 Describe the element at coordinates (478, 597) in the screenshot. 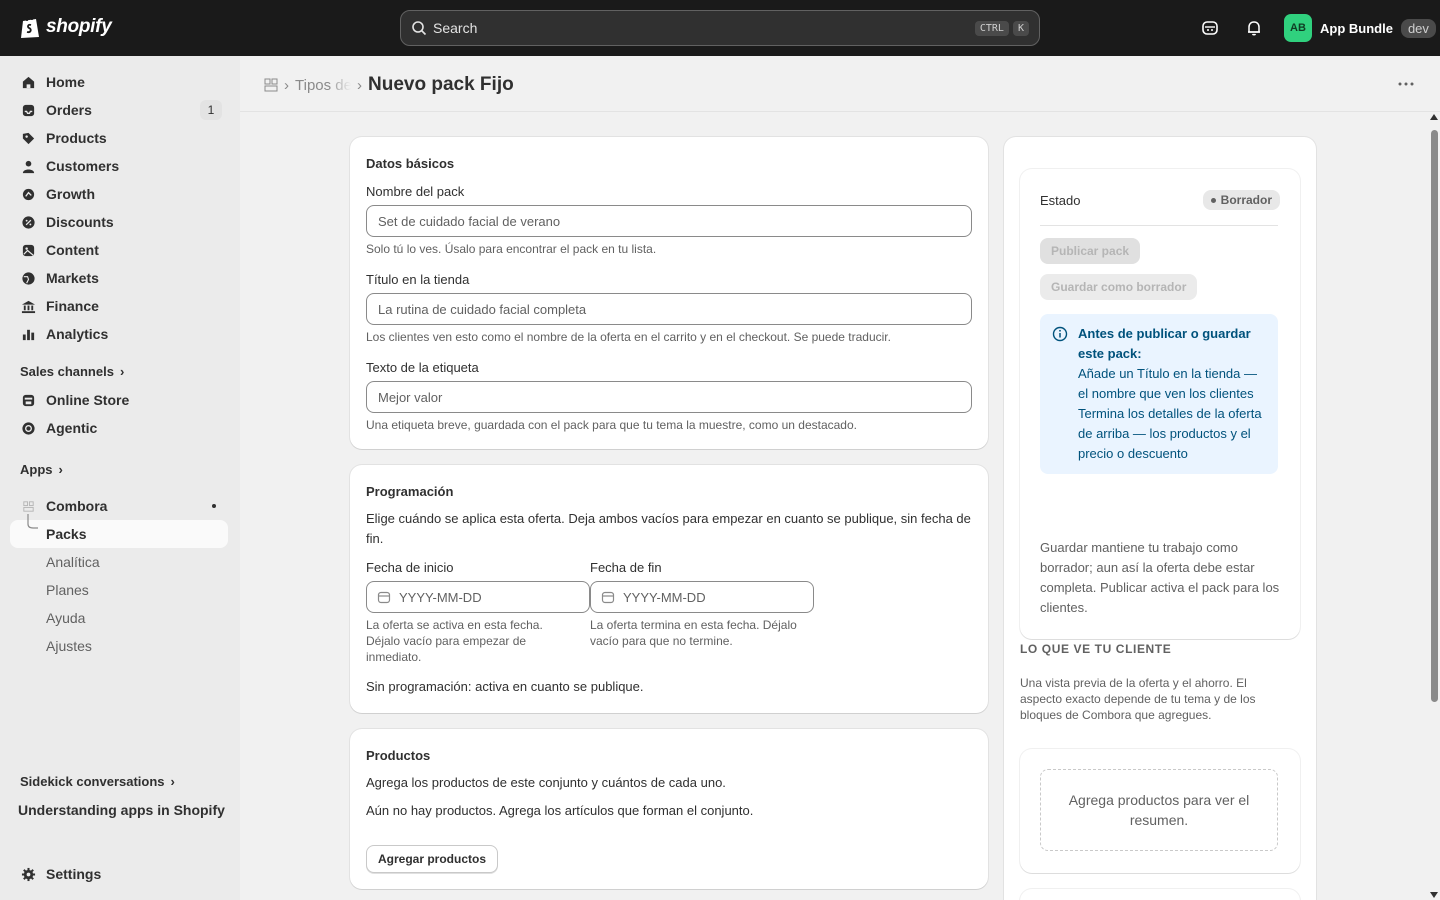

I see `start-date-input: YYYY-MM-DD` at that location.